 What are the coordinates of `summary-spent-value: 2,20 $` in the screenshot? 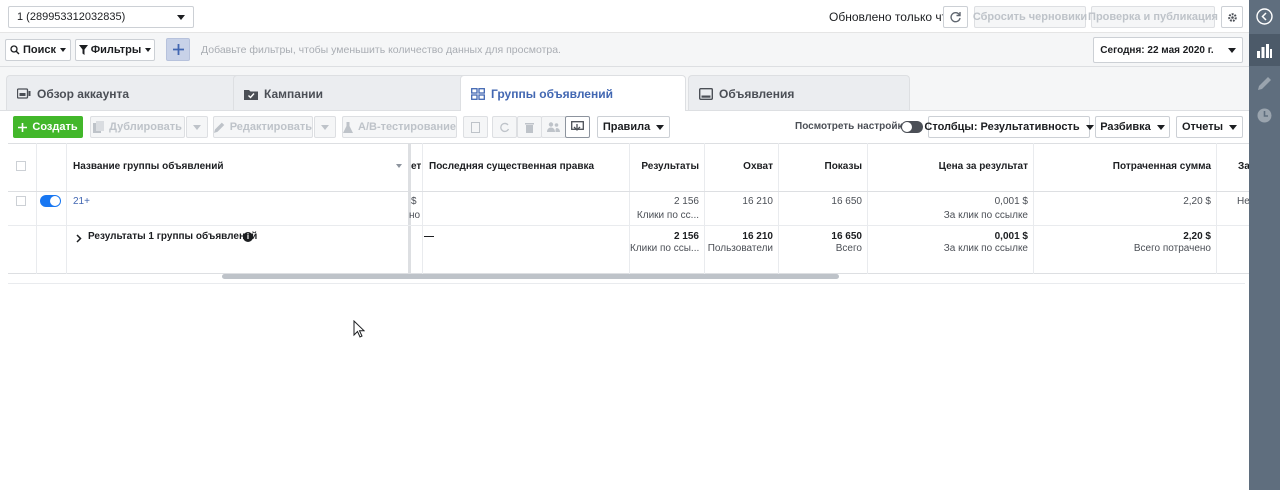 It's located at (1197, 236).